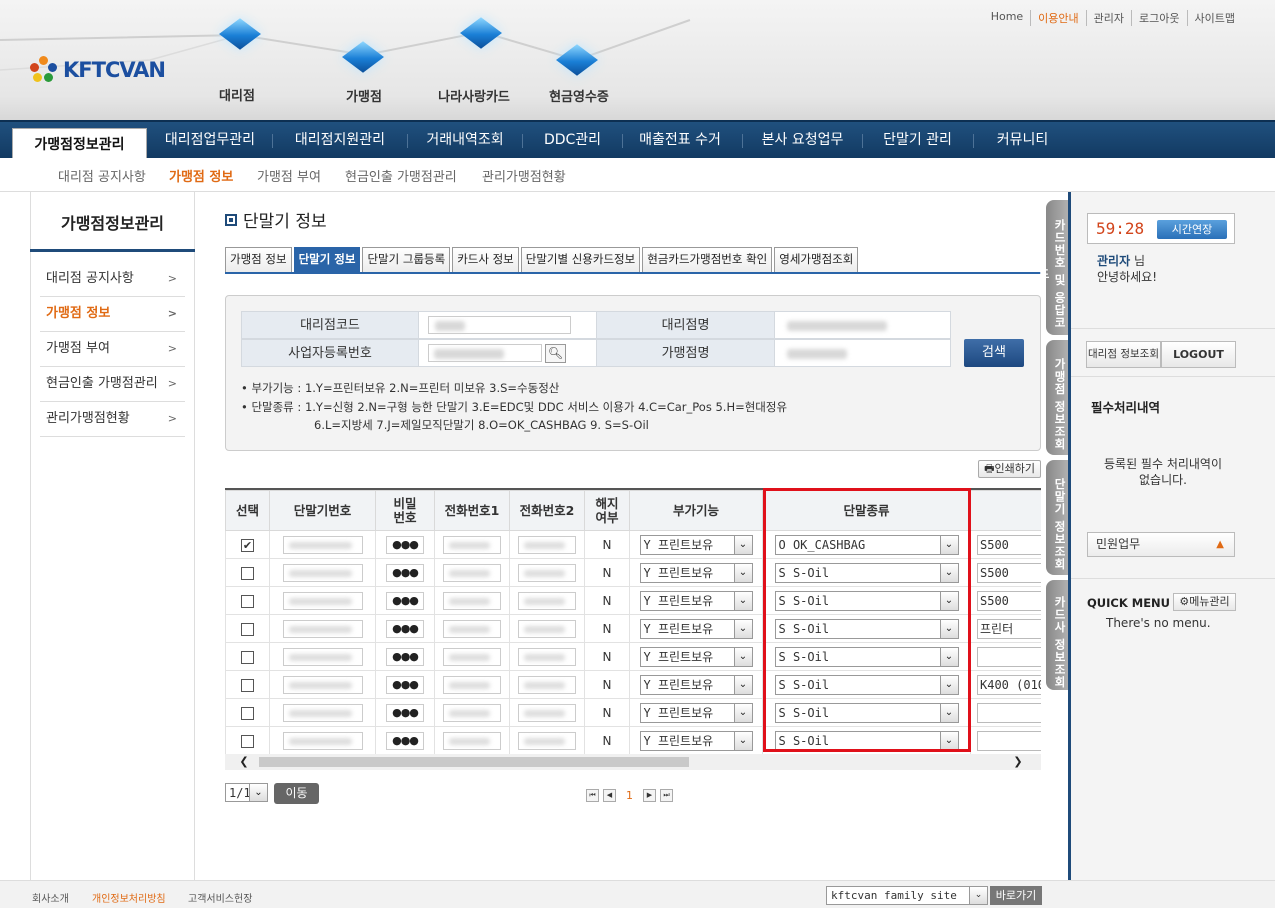  I want to click on tab-cash-card-number: 현금카드가맹점번호 확인, so click(707, 259).